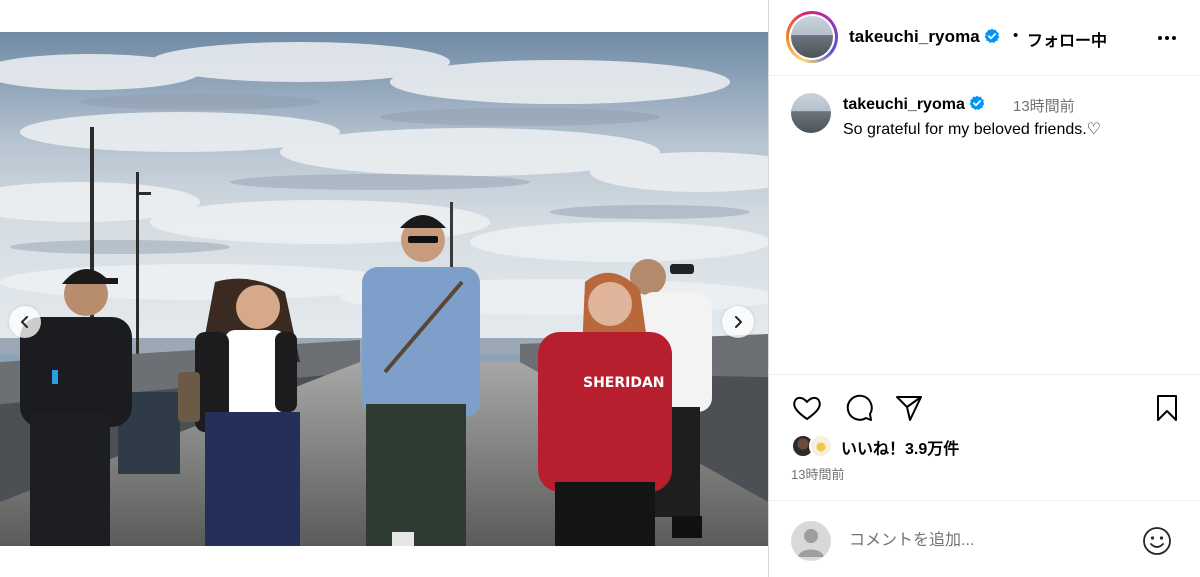 This screenshot has height=577, width=1200. Describe the element at coordinates (989, 541) in the screenshot. I see `comment-input` at that location.